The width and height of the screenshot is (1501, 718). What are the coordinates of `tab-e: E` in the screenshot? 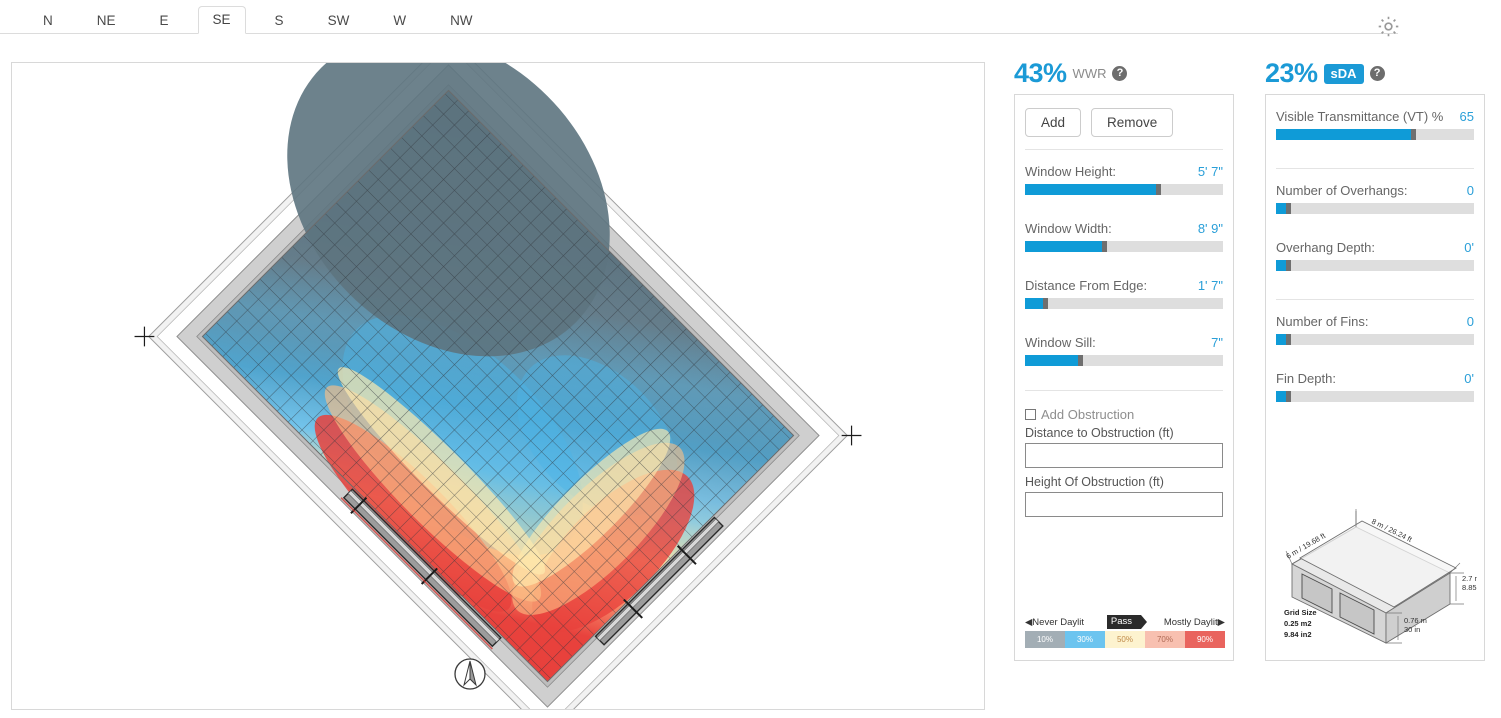 It's located at (164, 21).